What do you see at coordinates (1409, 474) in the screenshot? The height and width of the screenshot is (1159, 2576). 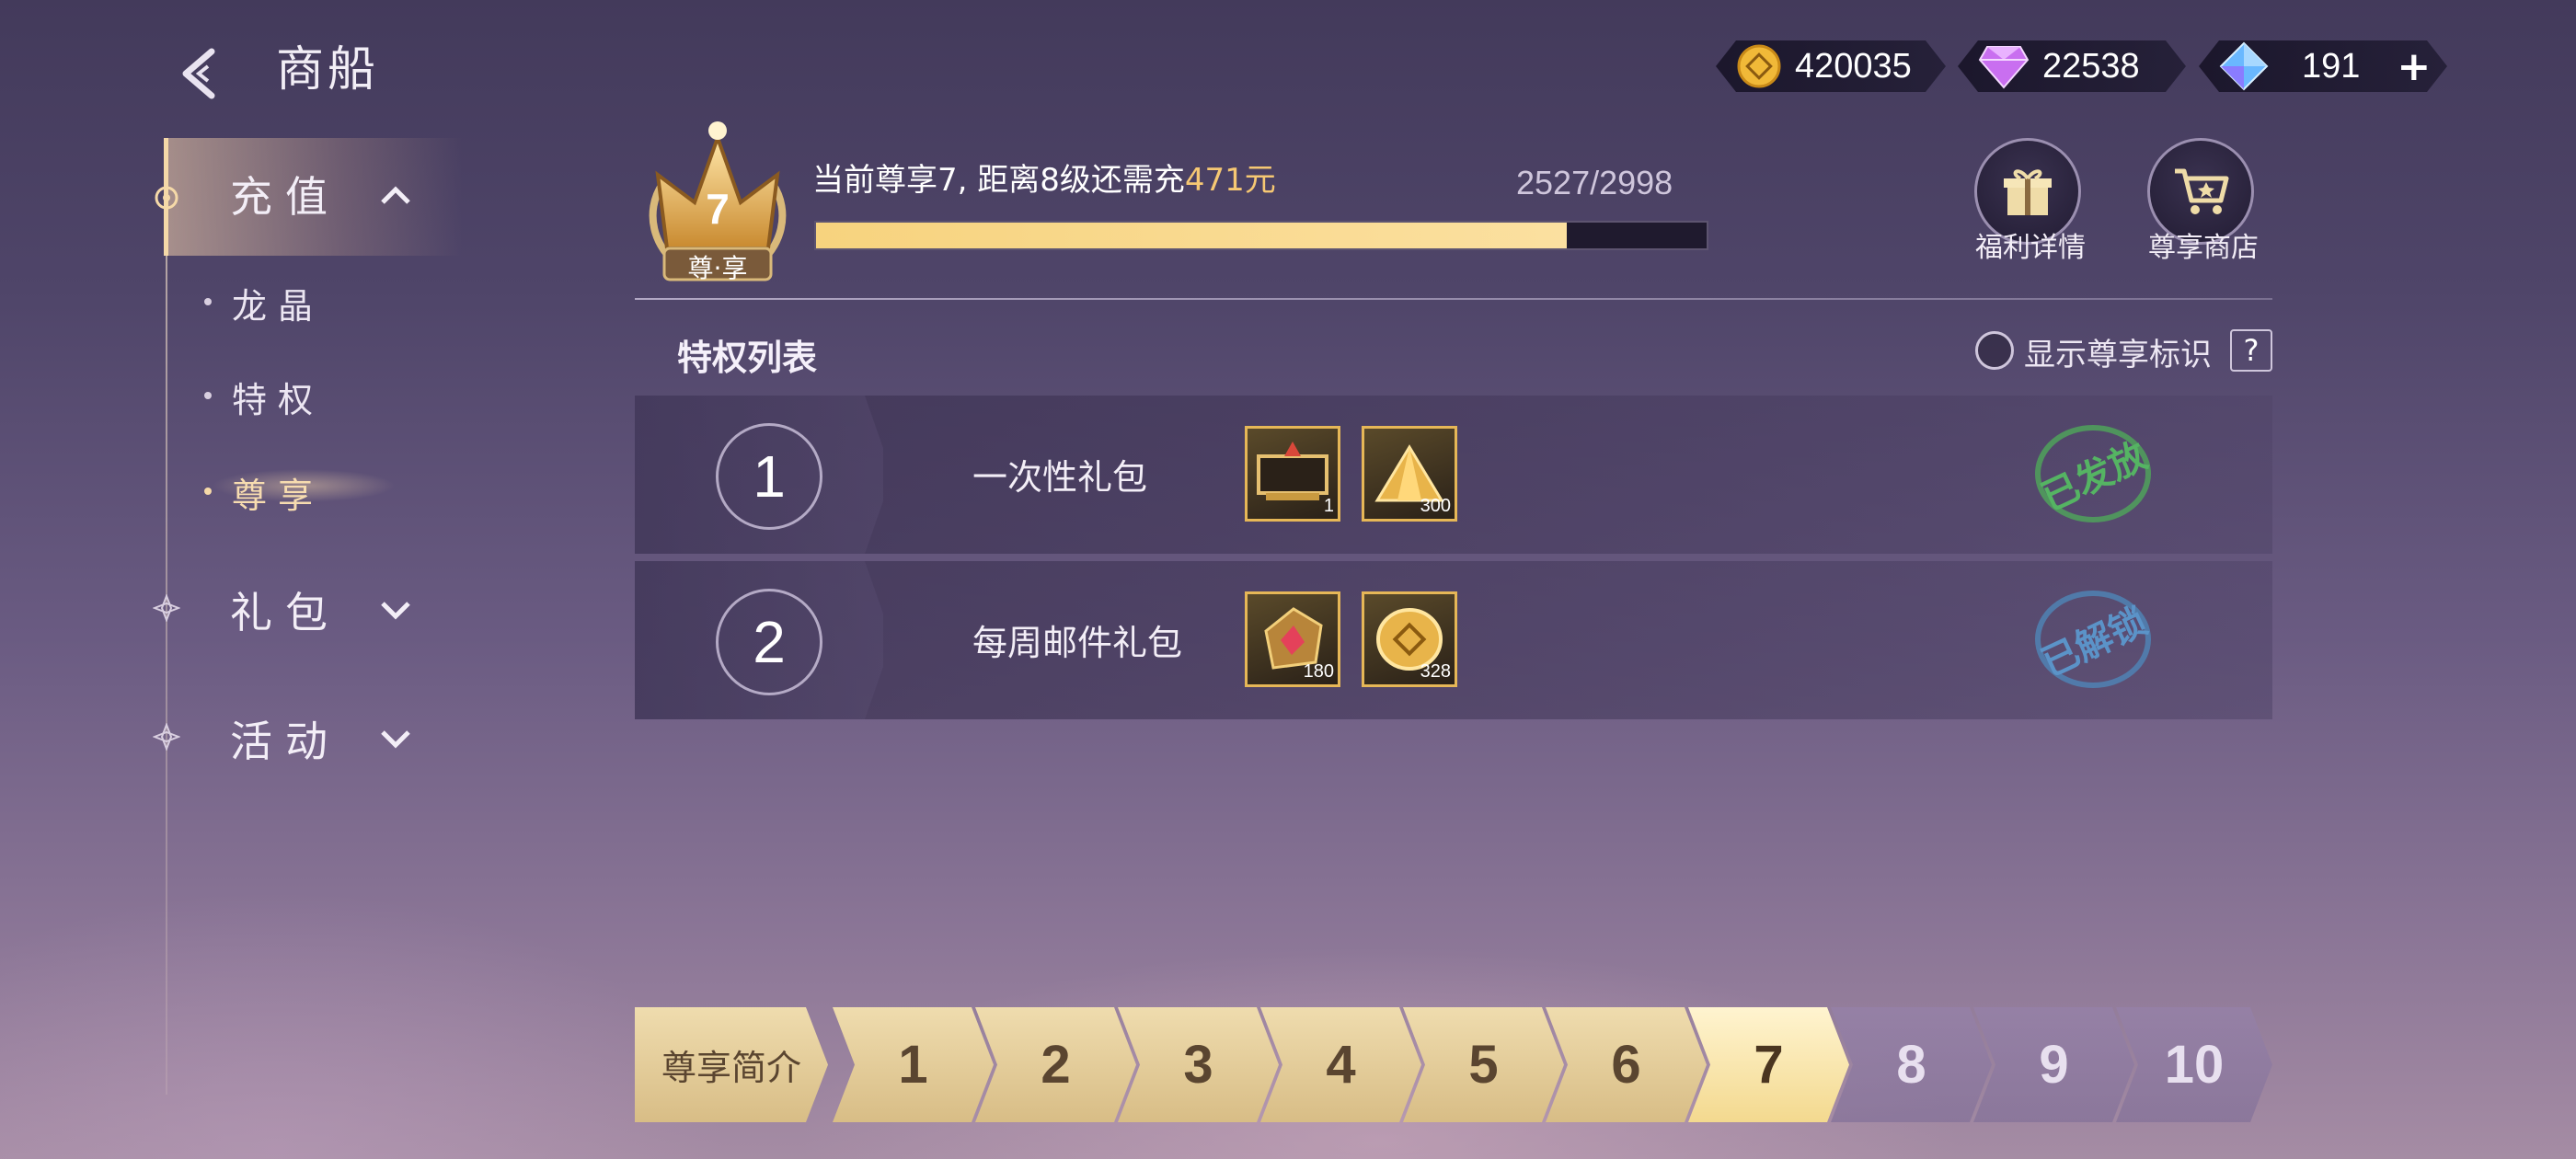 I see `reward-item: 300` at bounding box center [1409, 474].